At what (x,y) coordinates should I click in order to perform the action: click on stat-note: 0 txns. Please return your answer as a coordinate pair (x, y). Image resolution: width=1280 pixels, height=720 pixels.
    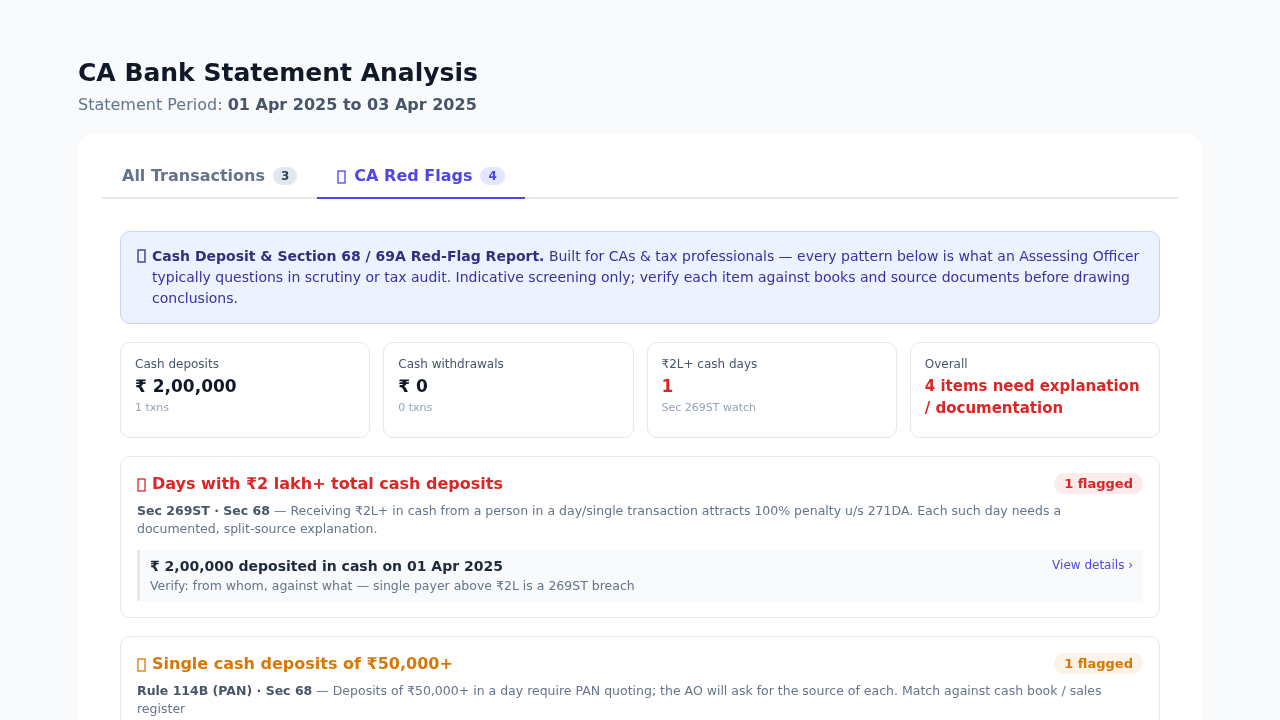
    Looking at the image, I should click on (416, 407).